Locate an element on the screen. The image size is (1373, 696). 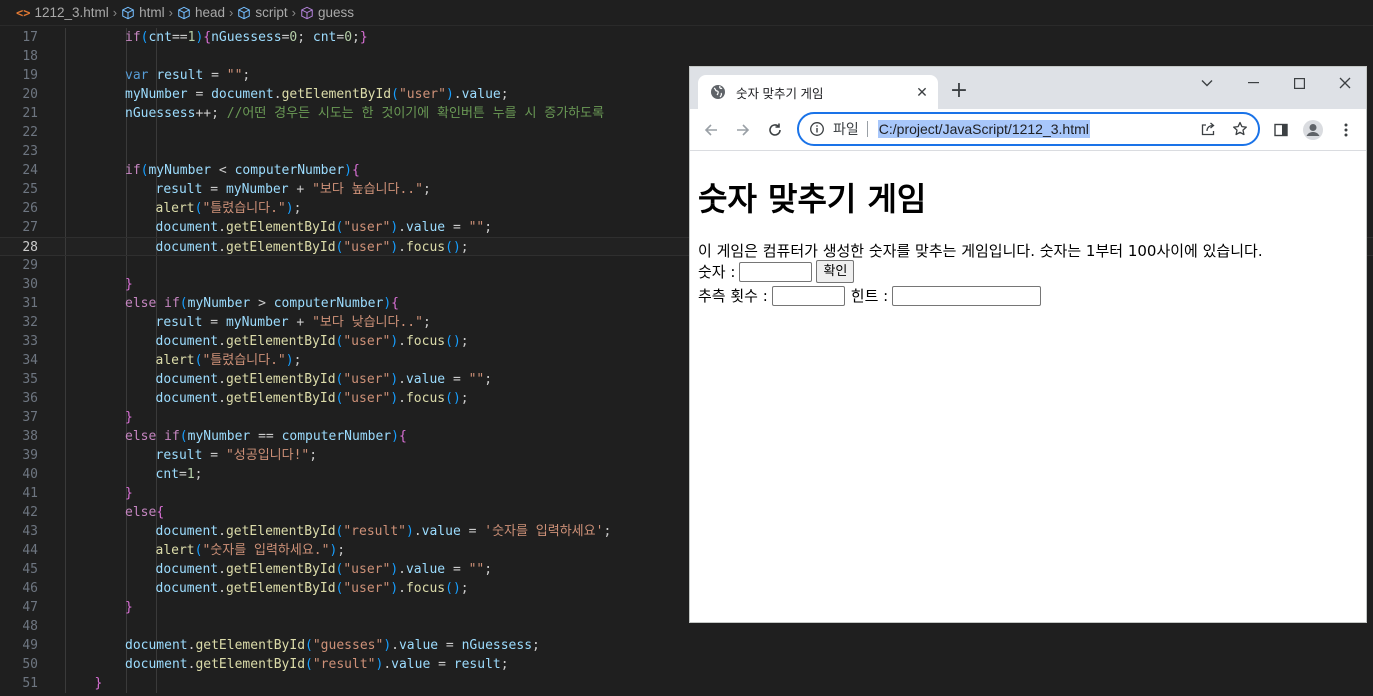
line-number: 41 is located at coordinates (30, 493).